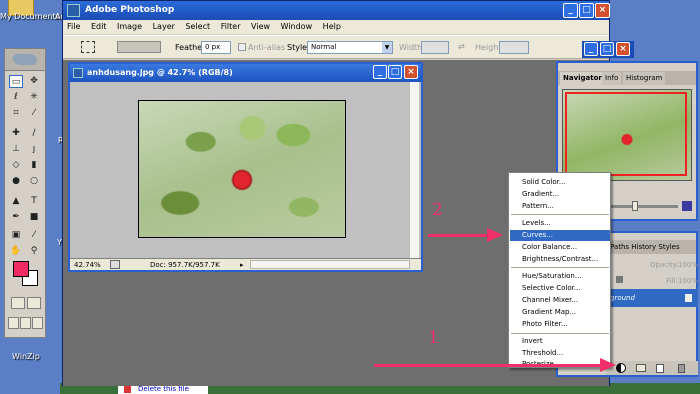 This screenshot has width=700, height=394. What do you see at coordinates (34, 303) in the screenshot?
I see `quickmask-mode-button` at bounding box center [34, 303].